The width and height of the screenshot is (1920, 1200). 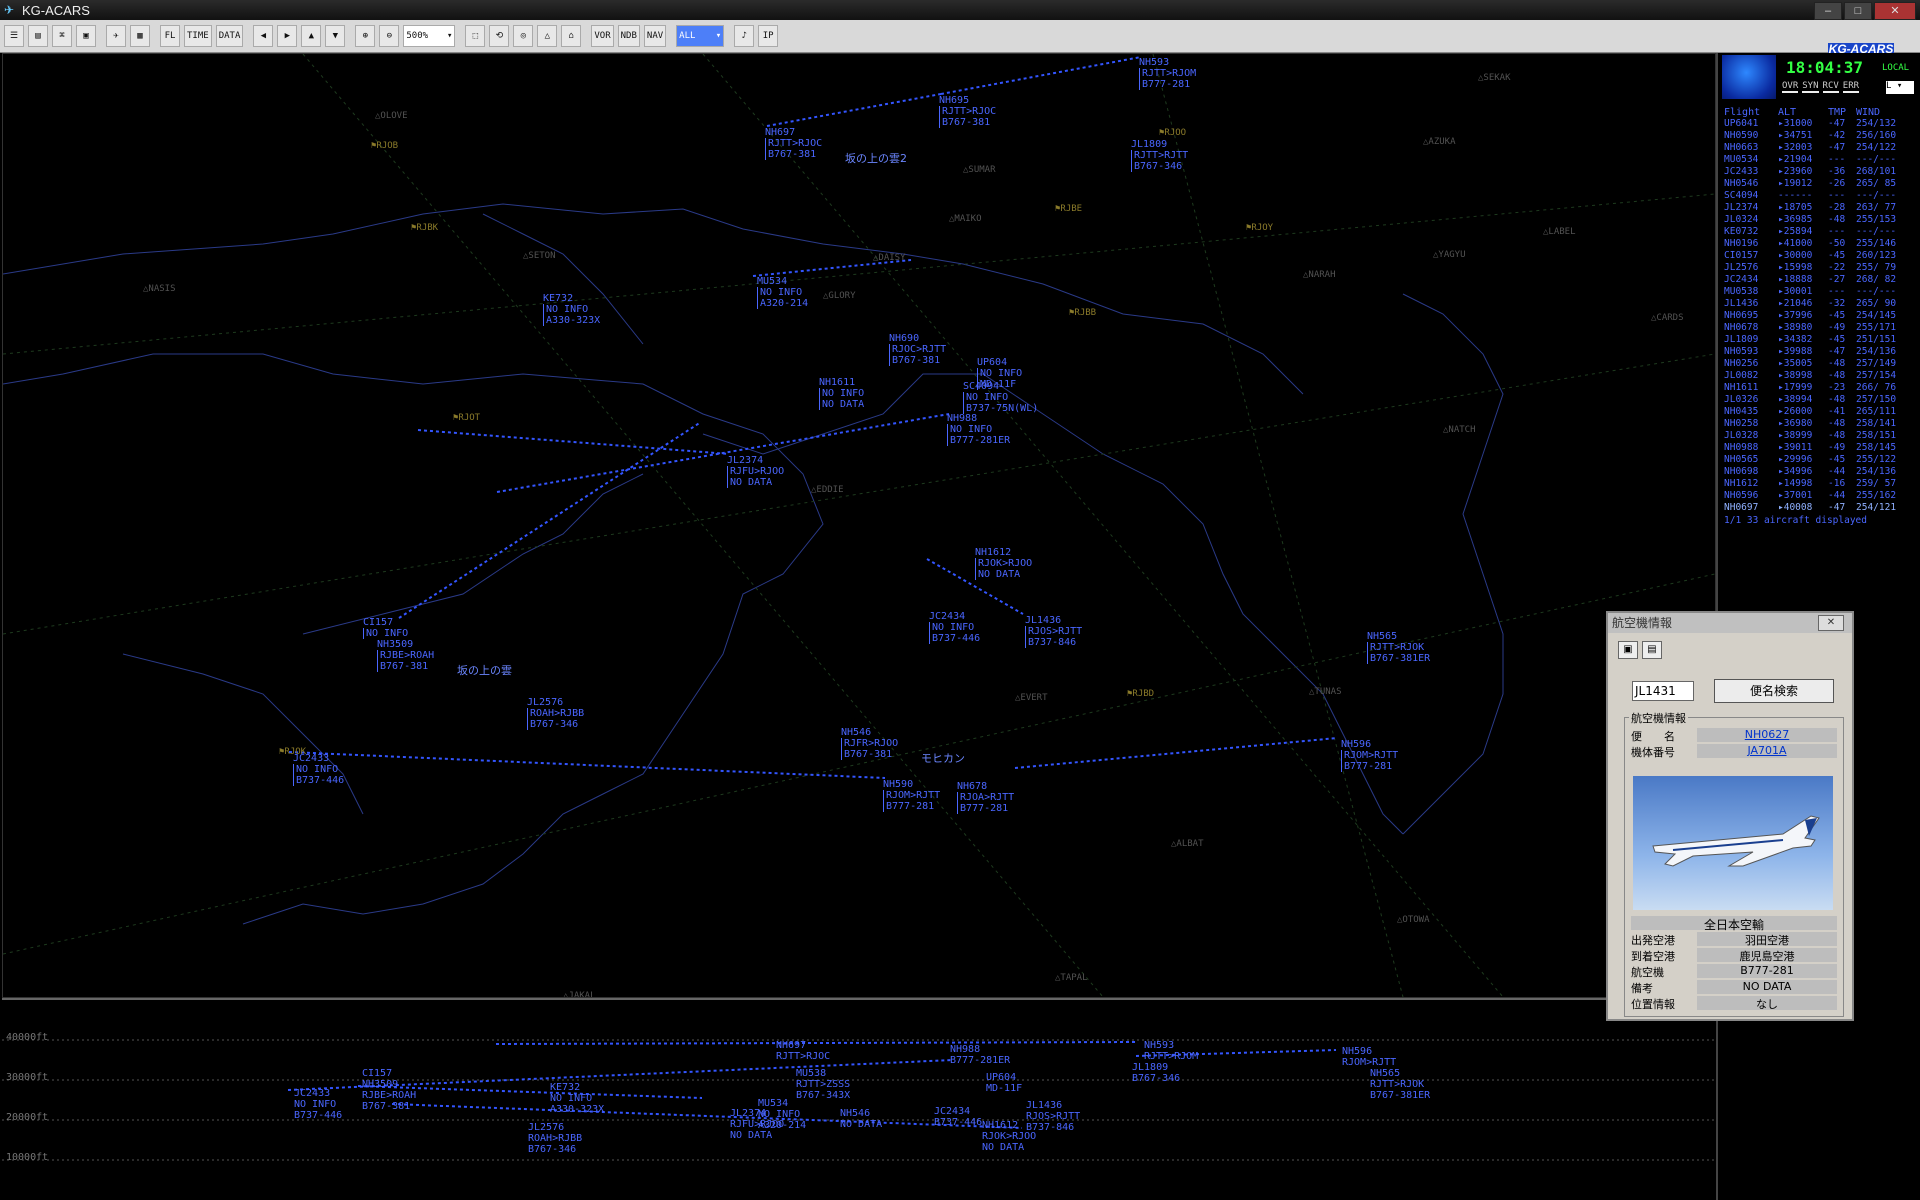 What do you see at coordinates (1821, 352) in the screenshot?
I see `flight-list-row: NH0593 ▸39988 -47 254/136` at bounding box center [1821, 352].